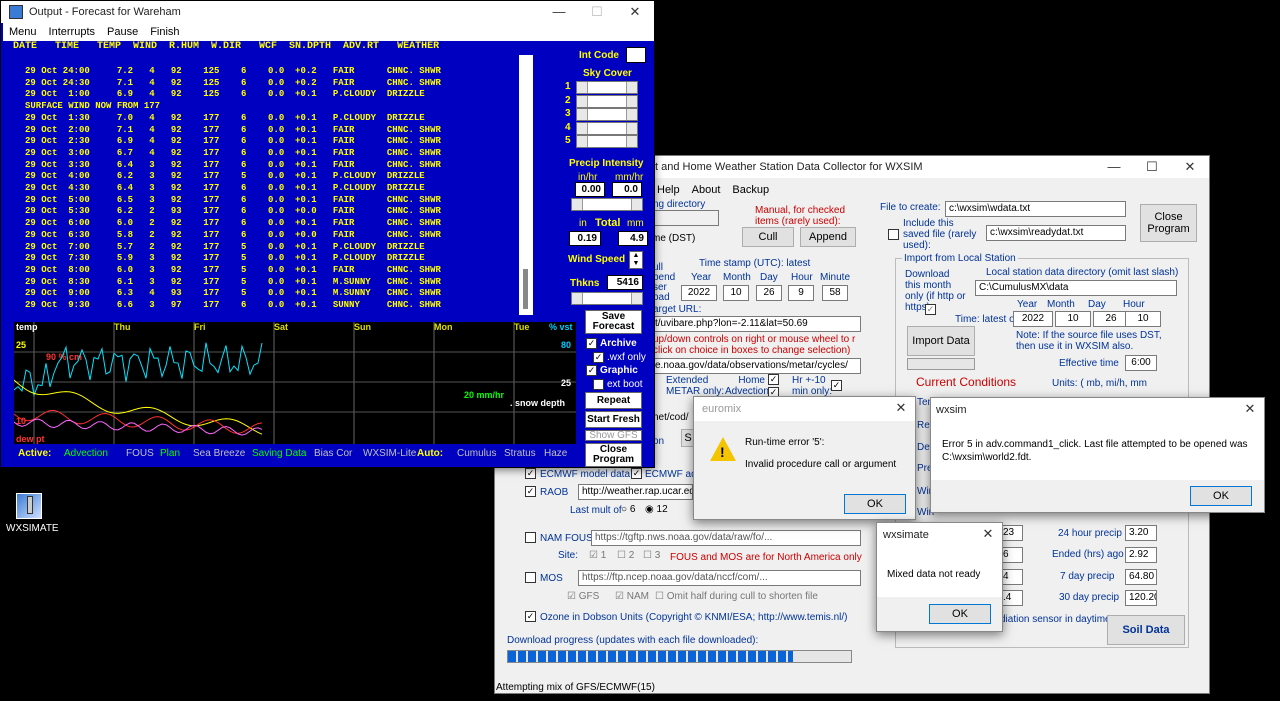 Image resolution: width=1280 pixels, height=701 pixels. I want to click on import-data-button: Import Data, so click(941, 341).